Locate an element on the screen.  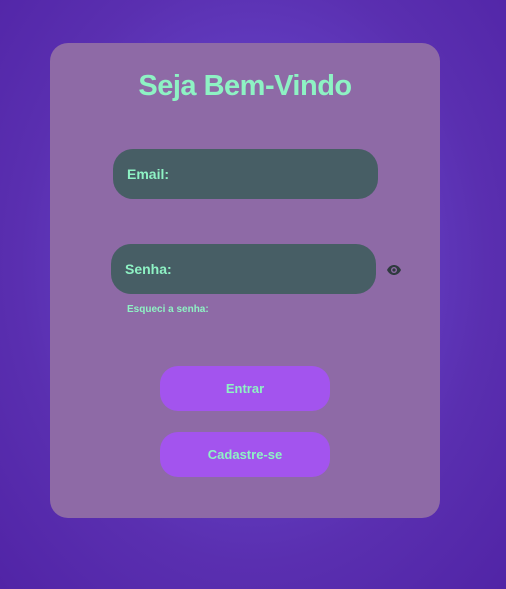
email-field is located at coordinates (245, 174).